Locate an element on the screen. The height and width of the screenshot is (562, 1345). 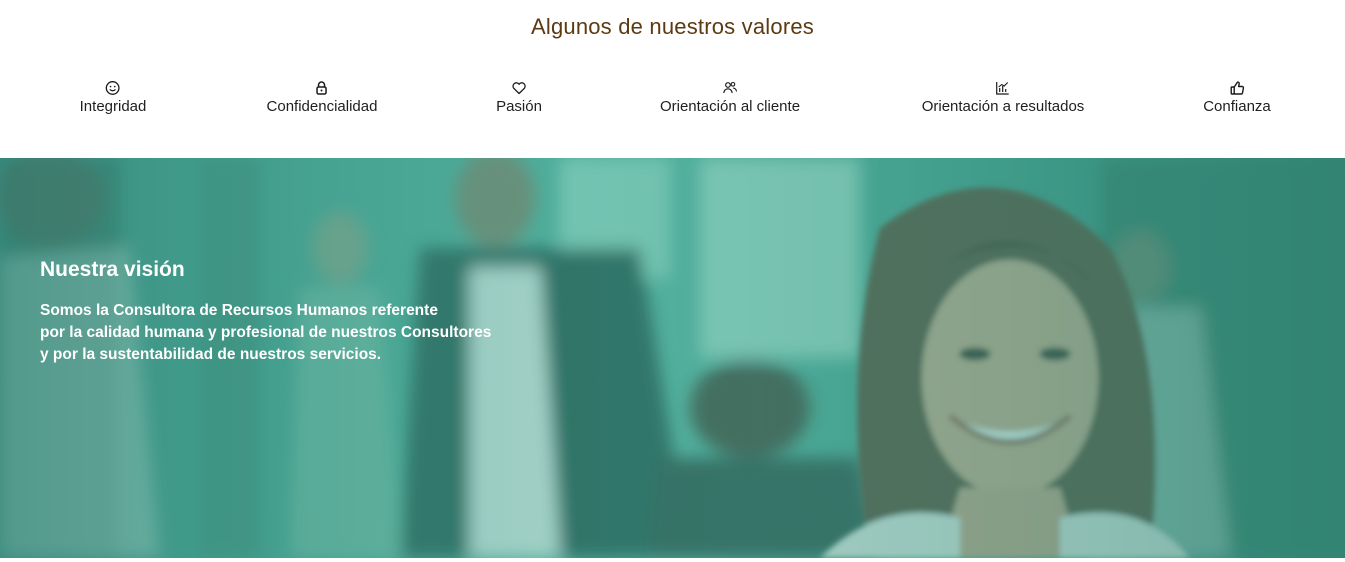
value-label: Pasión is located at coordinates (519, 106).